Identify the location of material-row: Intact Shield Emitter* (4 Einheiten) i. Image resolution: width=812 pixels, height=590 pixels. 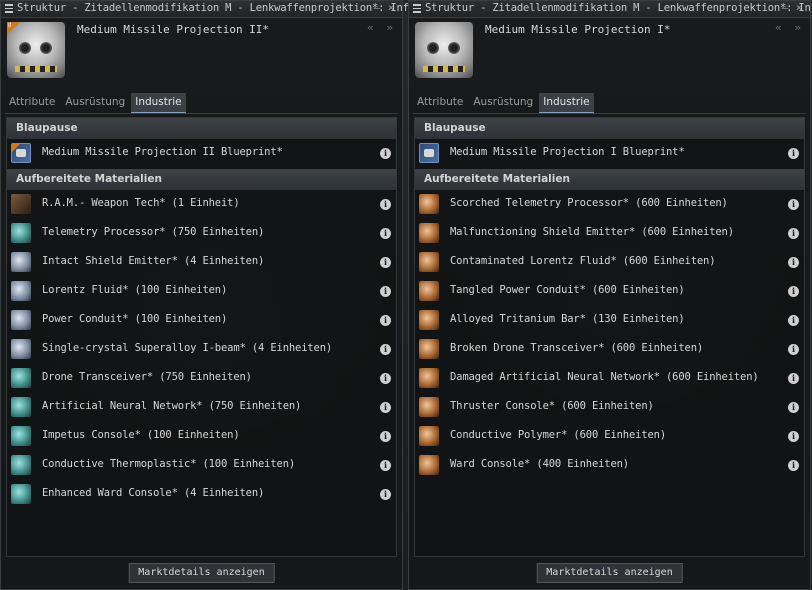
(201, 262).